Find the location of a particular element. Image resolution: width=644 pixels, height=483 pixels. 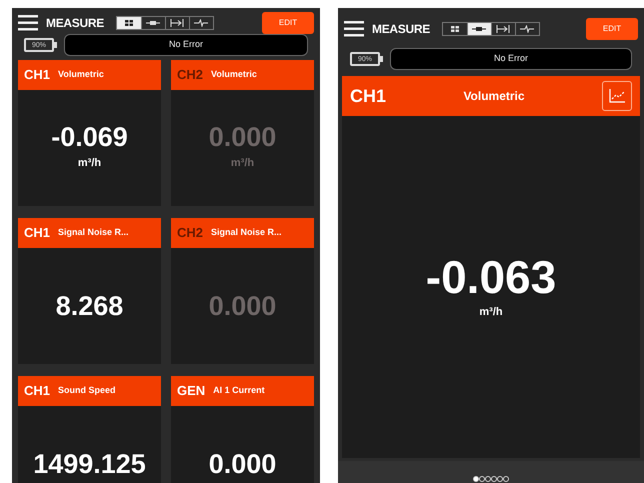

tile-header: CH2 Volumetric is located at coordinates (242, 75).